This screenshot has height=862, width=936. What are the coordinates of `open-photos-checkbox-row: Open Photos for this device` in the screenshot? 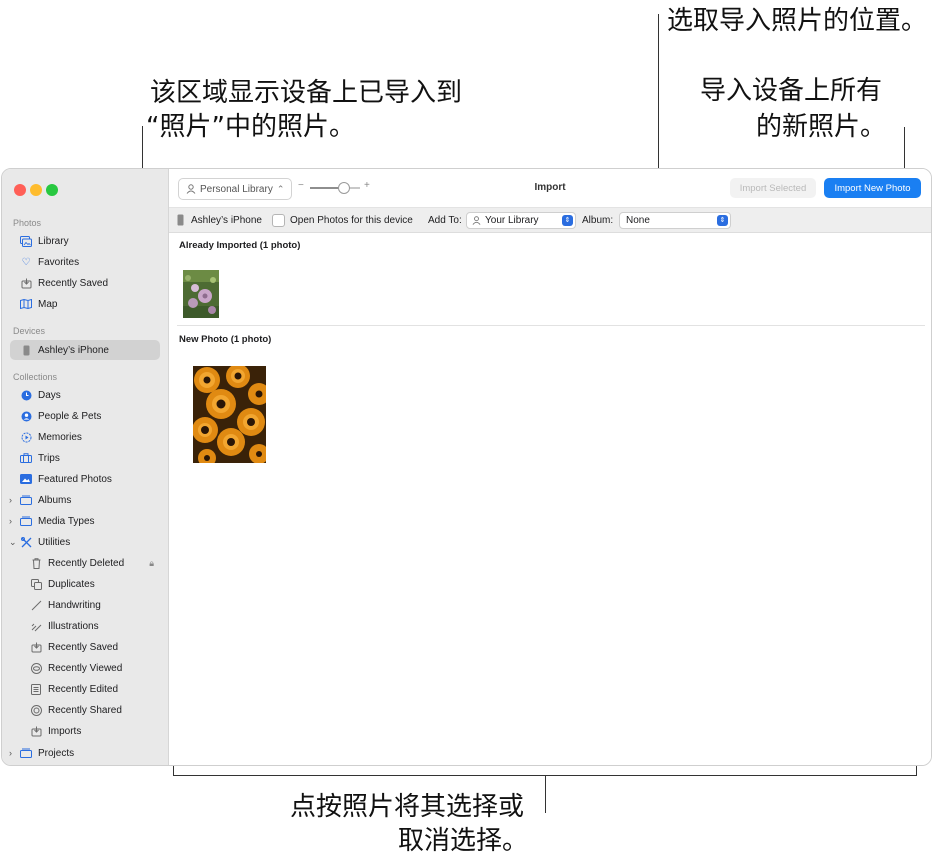 It's located at (342, 220).